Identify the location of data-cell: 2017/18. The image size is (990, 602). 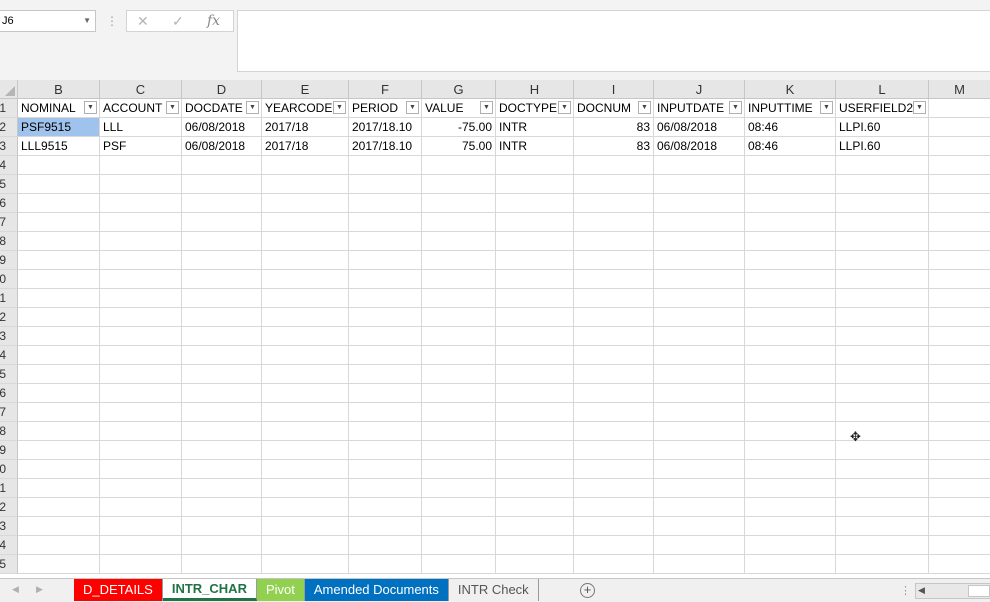
(305, 146).